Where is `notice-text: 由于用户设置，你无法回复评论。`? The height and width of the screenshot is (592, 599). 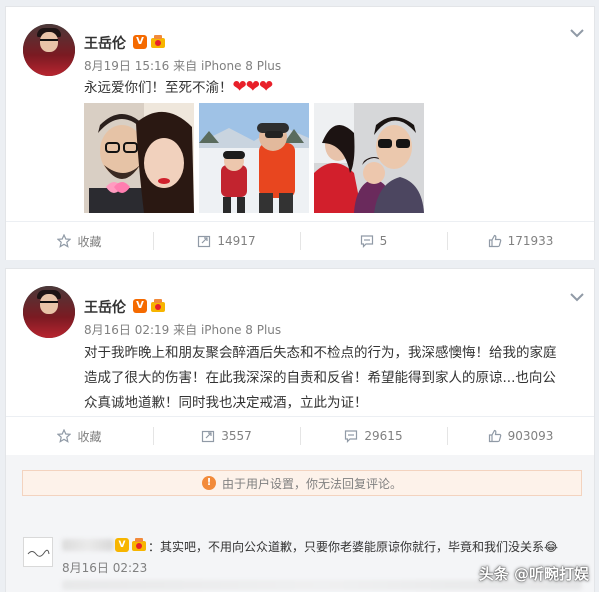
notice-text: 由于用户设置，你无法回复评论。 is located at coordinates (311, 483).